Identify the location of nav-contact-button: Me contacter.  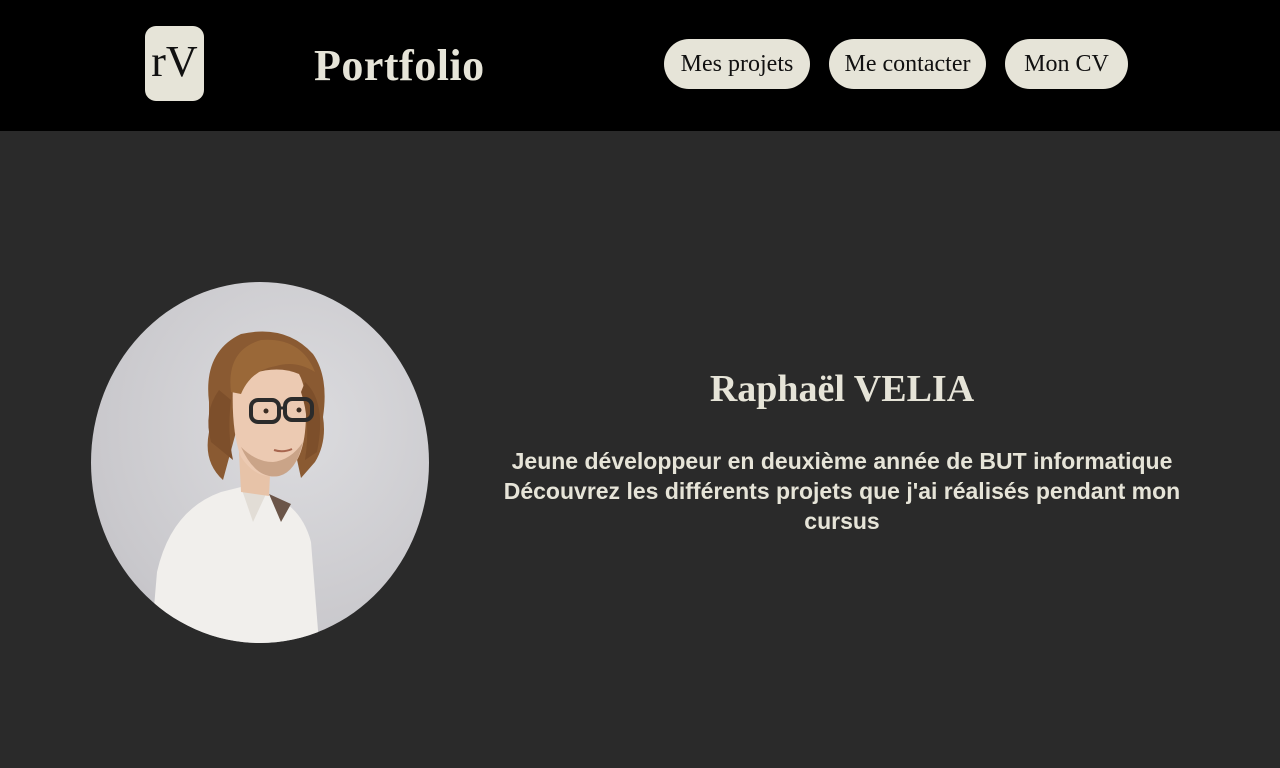
(907, 64).